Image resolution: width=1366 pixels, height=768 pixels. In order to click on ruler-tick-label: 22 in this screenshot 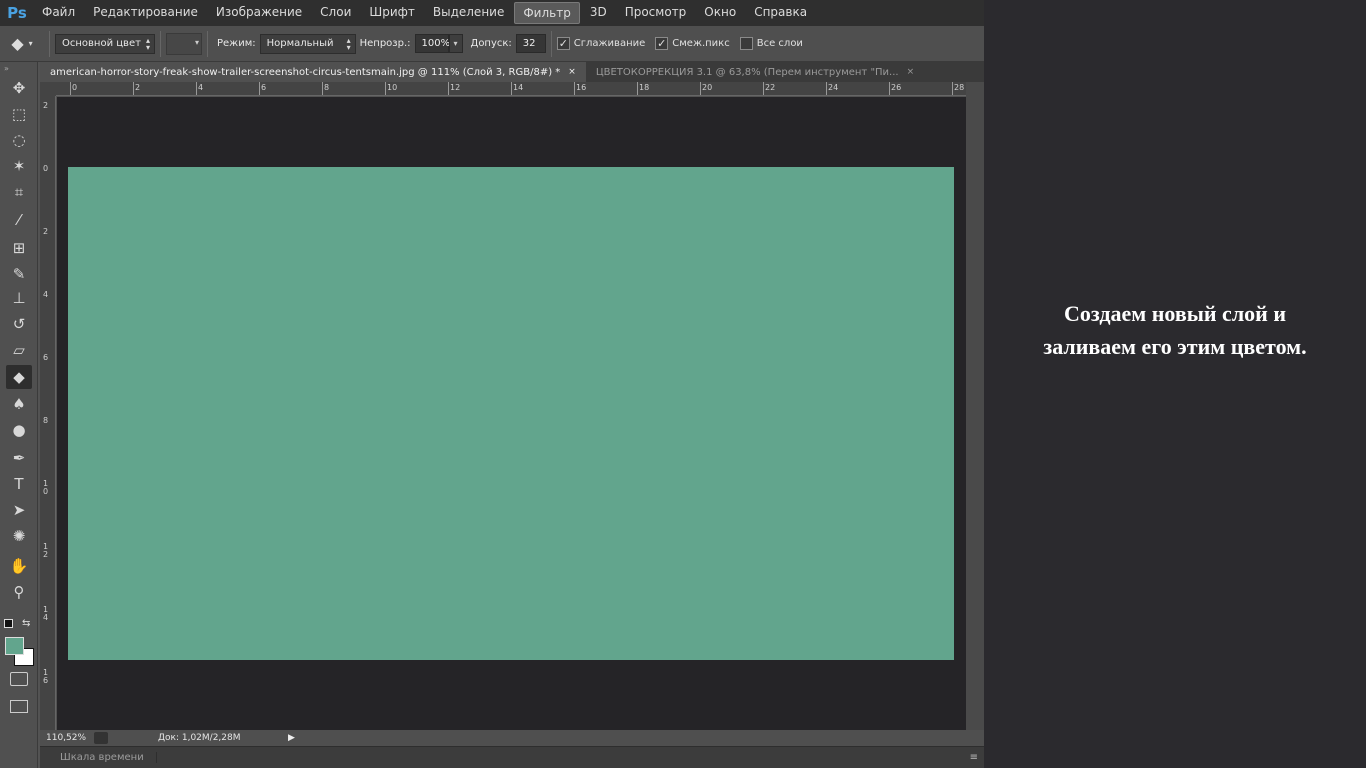, I will do `click(770, 87)`.